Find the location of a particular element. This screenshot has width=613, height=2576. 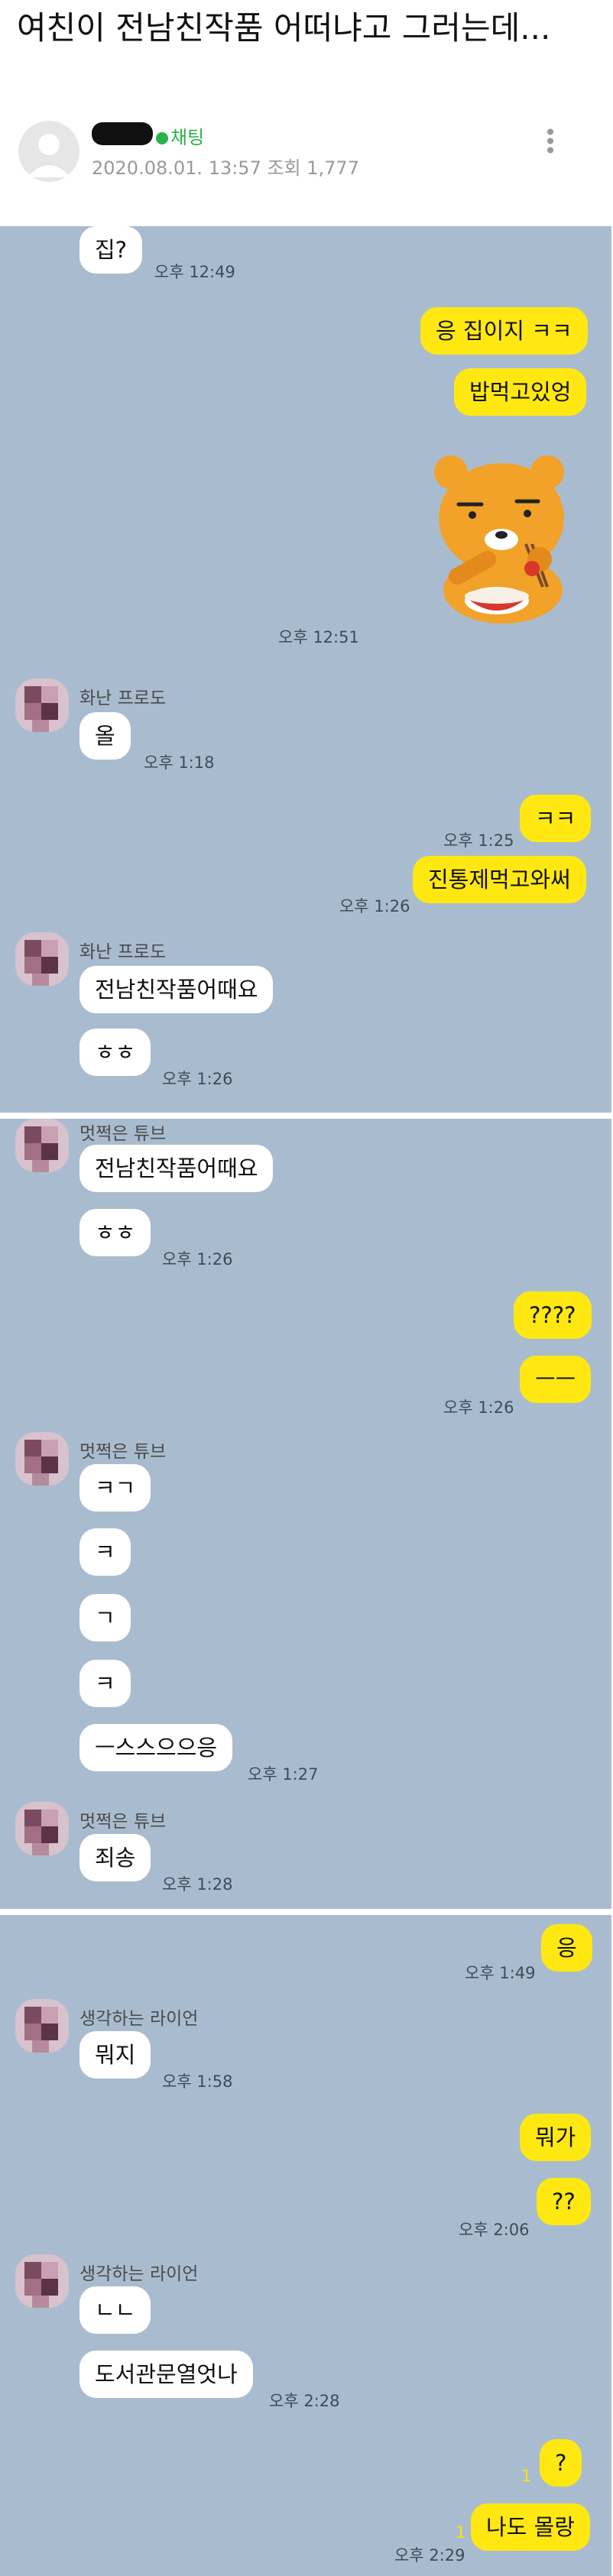

message-time: 오후 2:28 is located at coordinates (304, 2401).